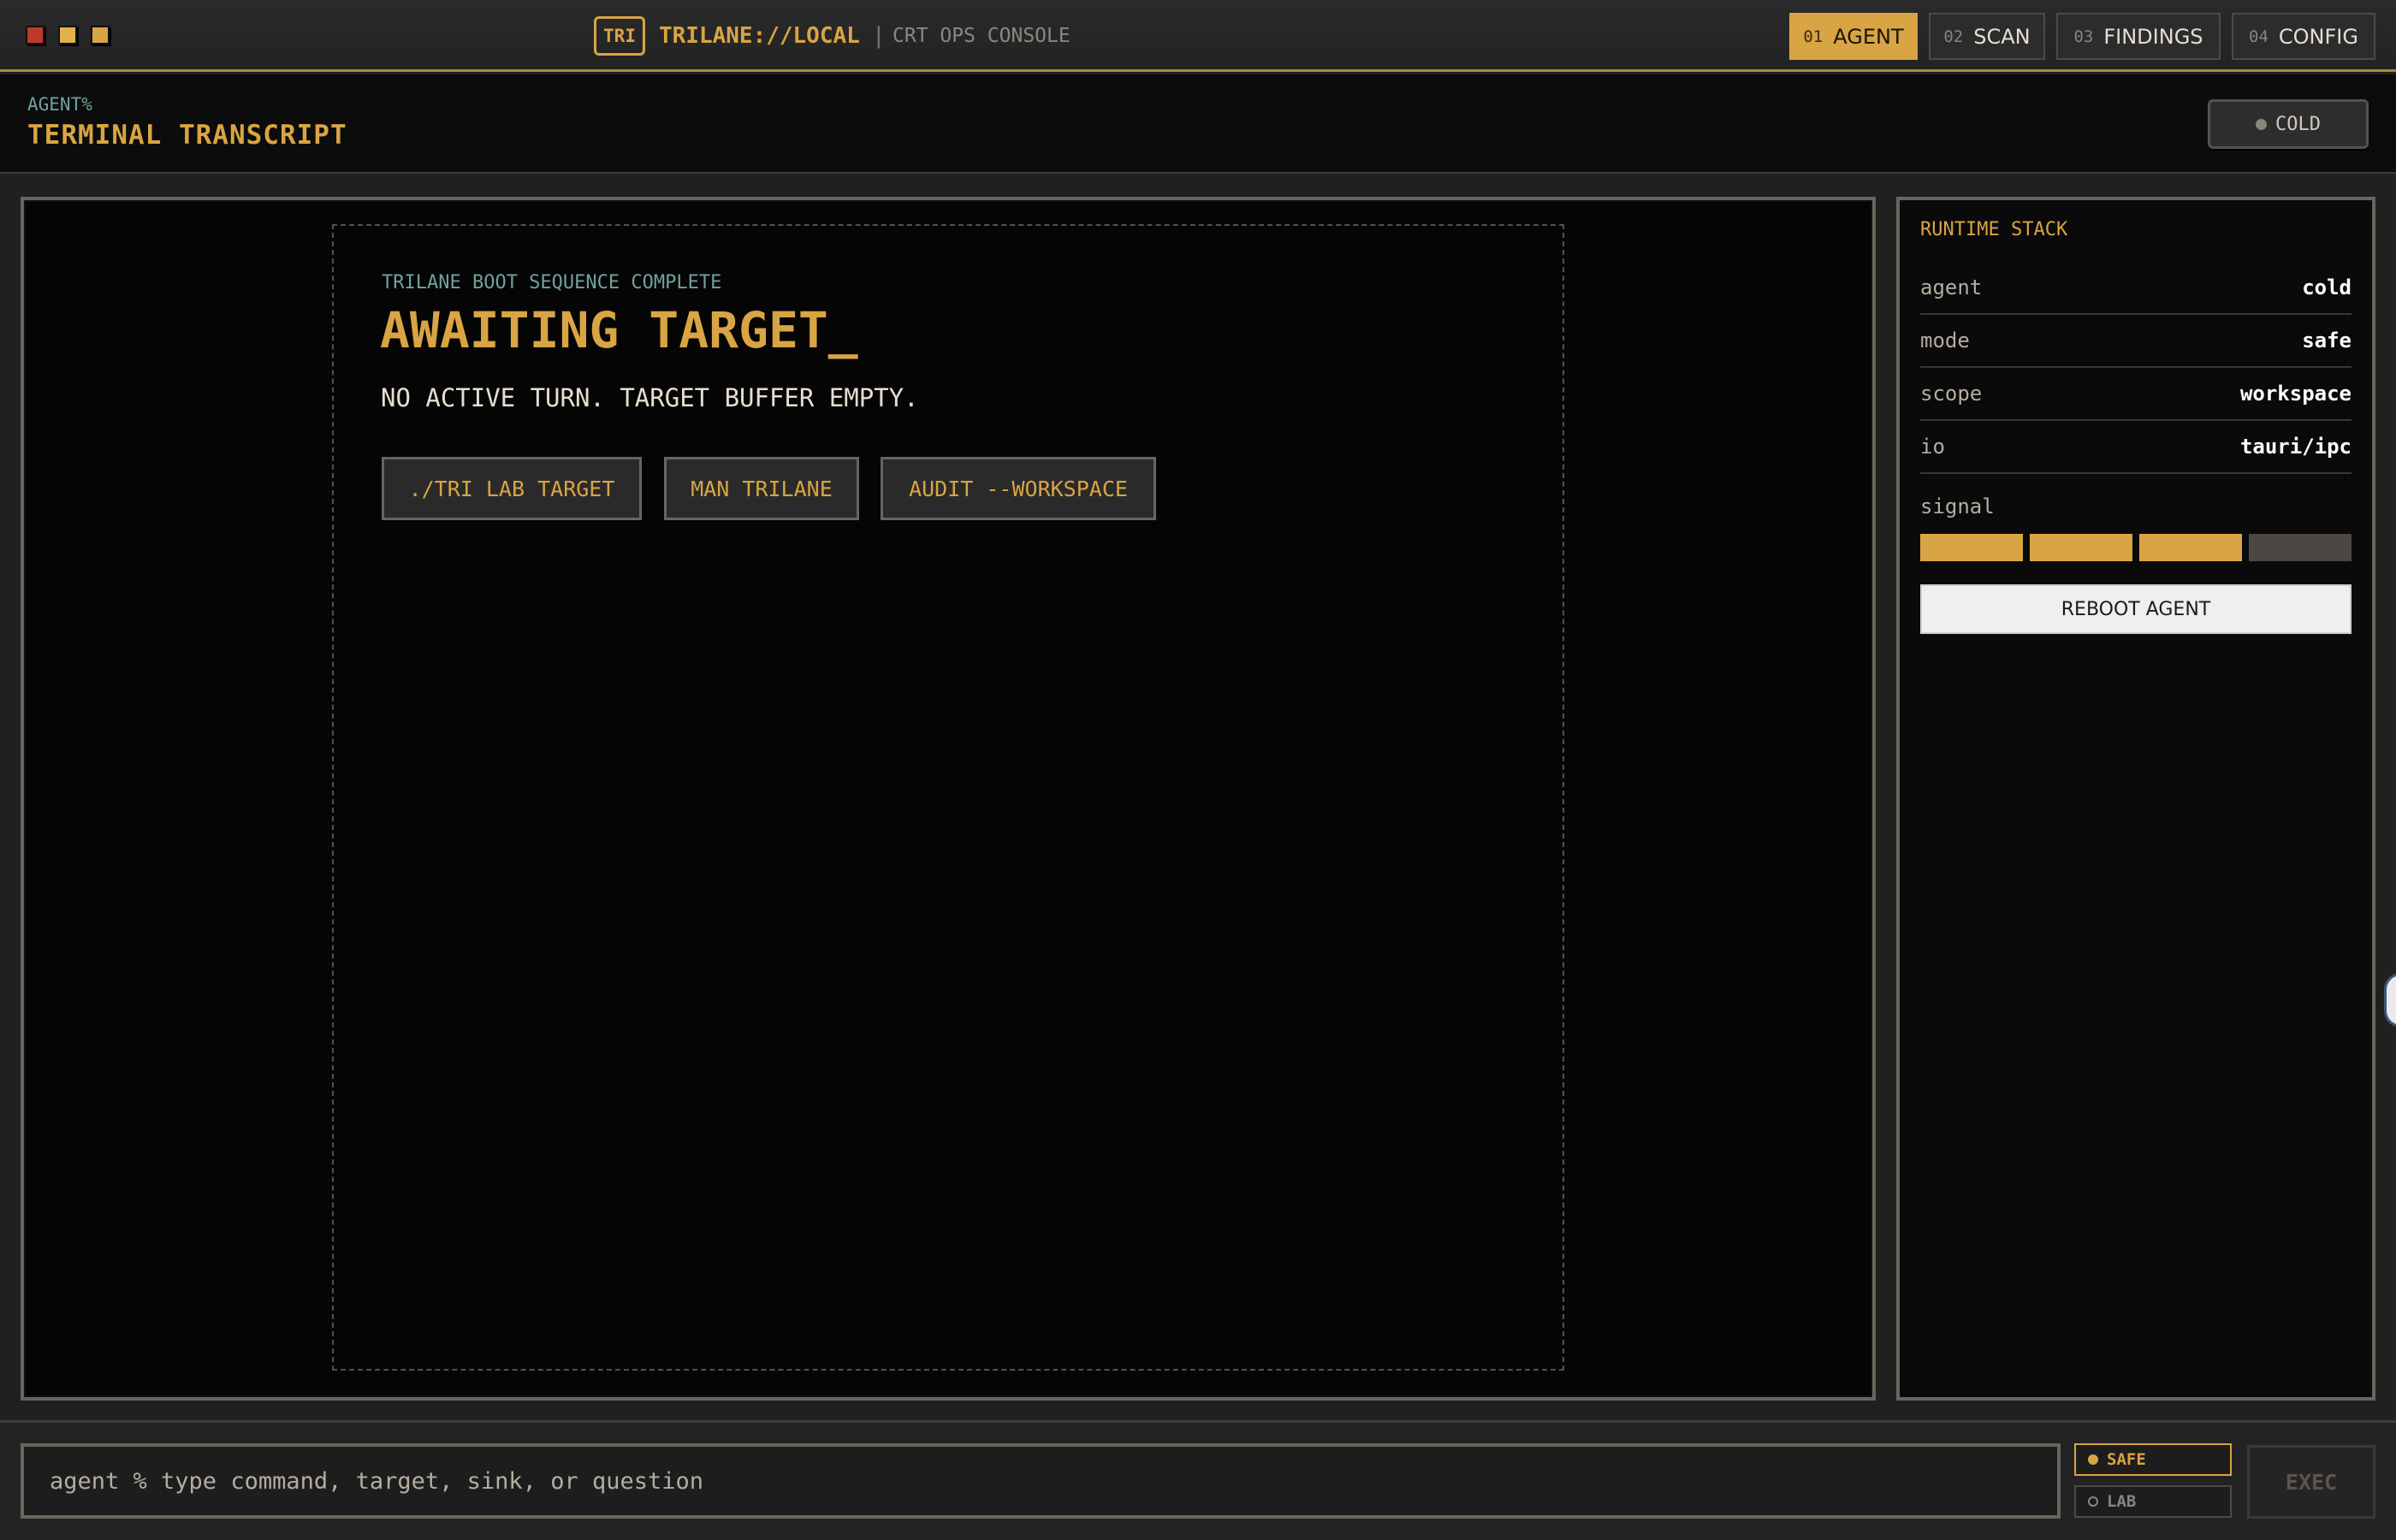 The image size is (2396, 1540). Describe the element at coordinates (59, 104) in the screenshot. I see `breadcrumb: AGENT%` at that location.